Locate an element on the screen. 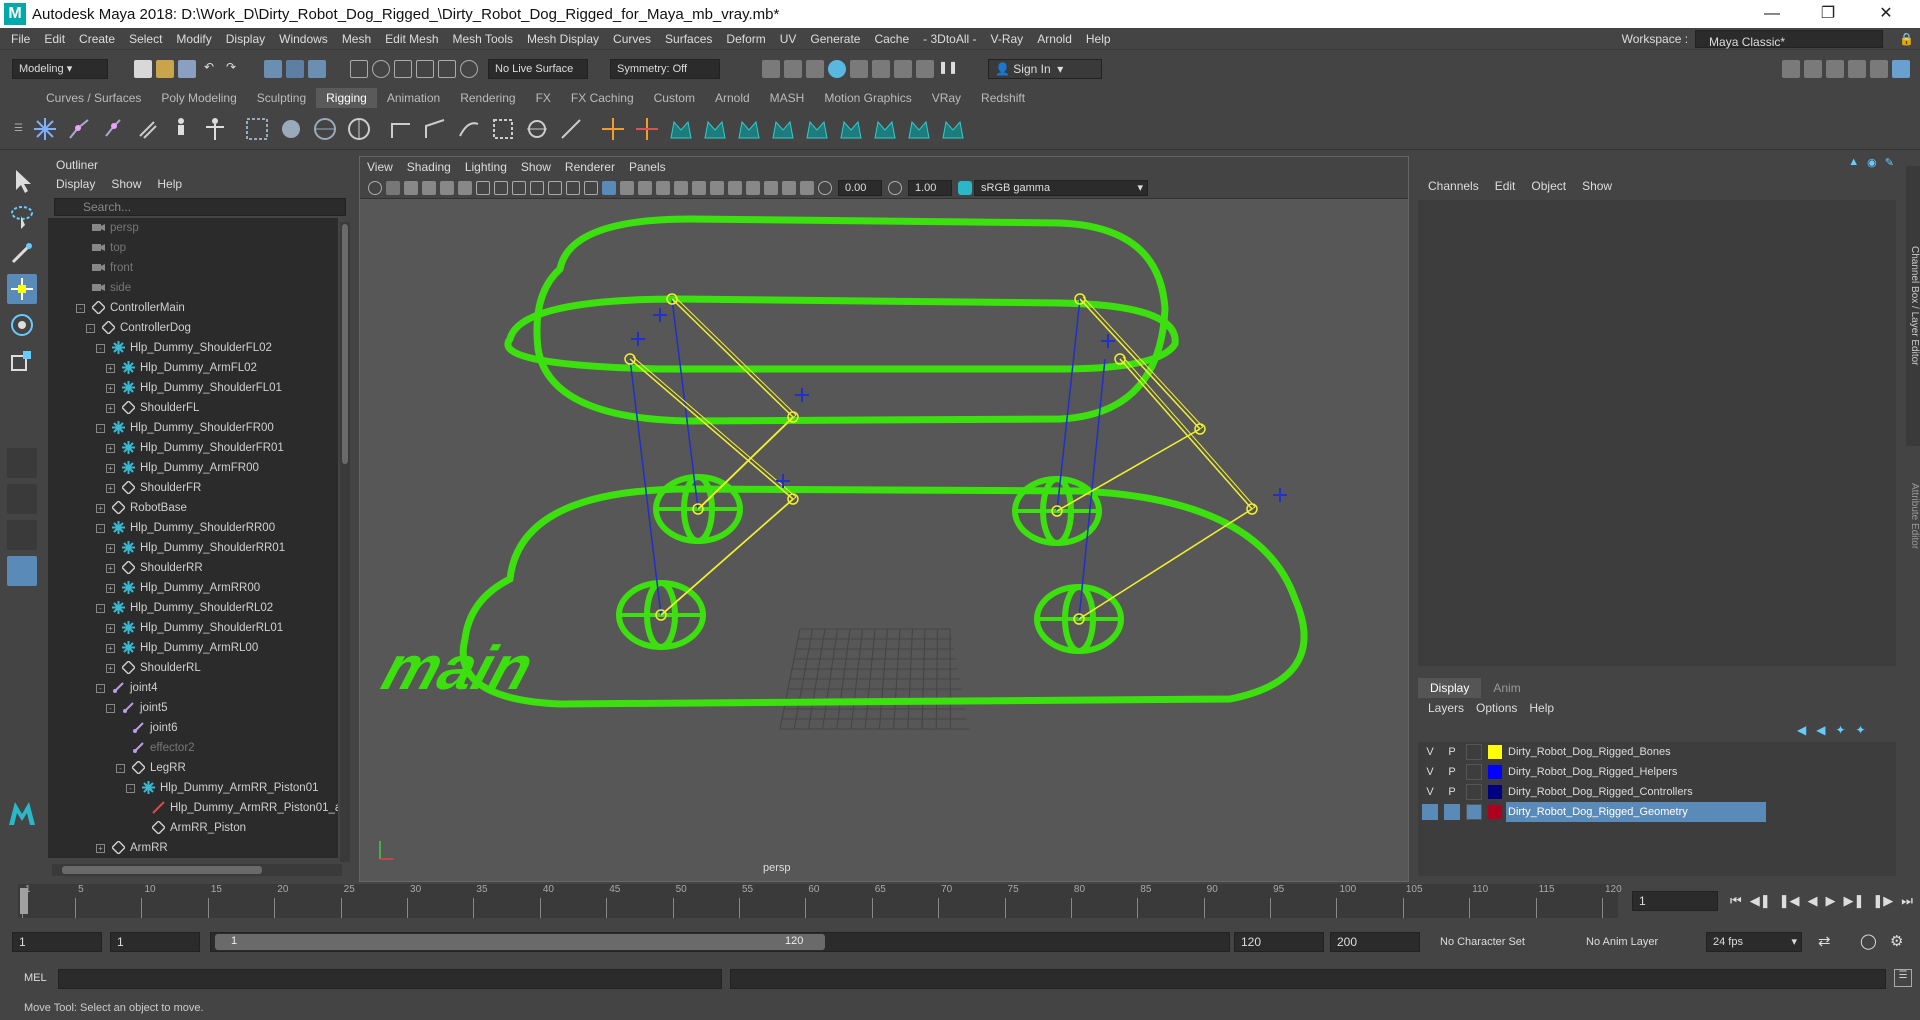 Image resolution: width=1920 pixels, height=1020 pixels. parent-constraint-icon is located at coordinates (537, 129).